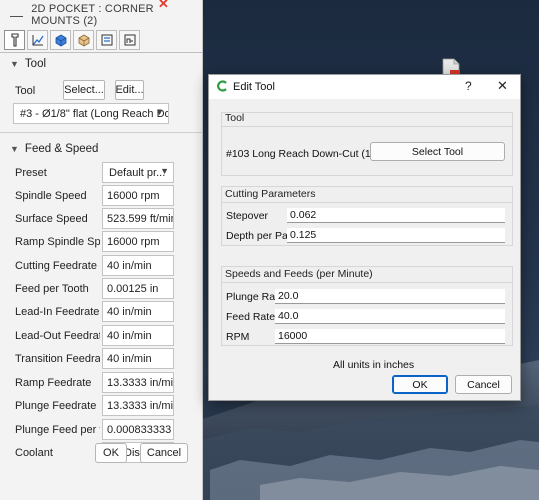 The image size is (539, 500). I want to click on feed-rate-input: 40.0, so click(390, 316).